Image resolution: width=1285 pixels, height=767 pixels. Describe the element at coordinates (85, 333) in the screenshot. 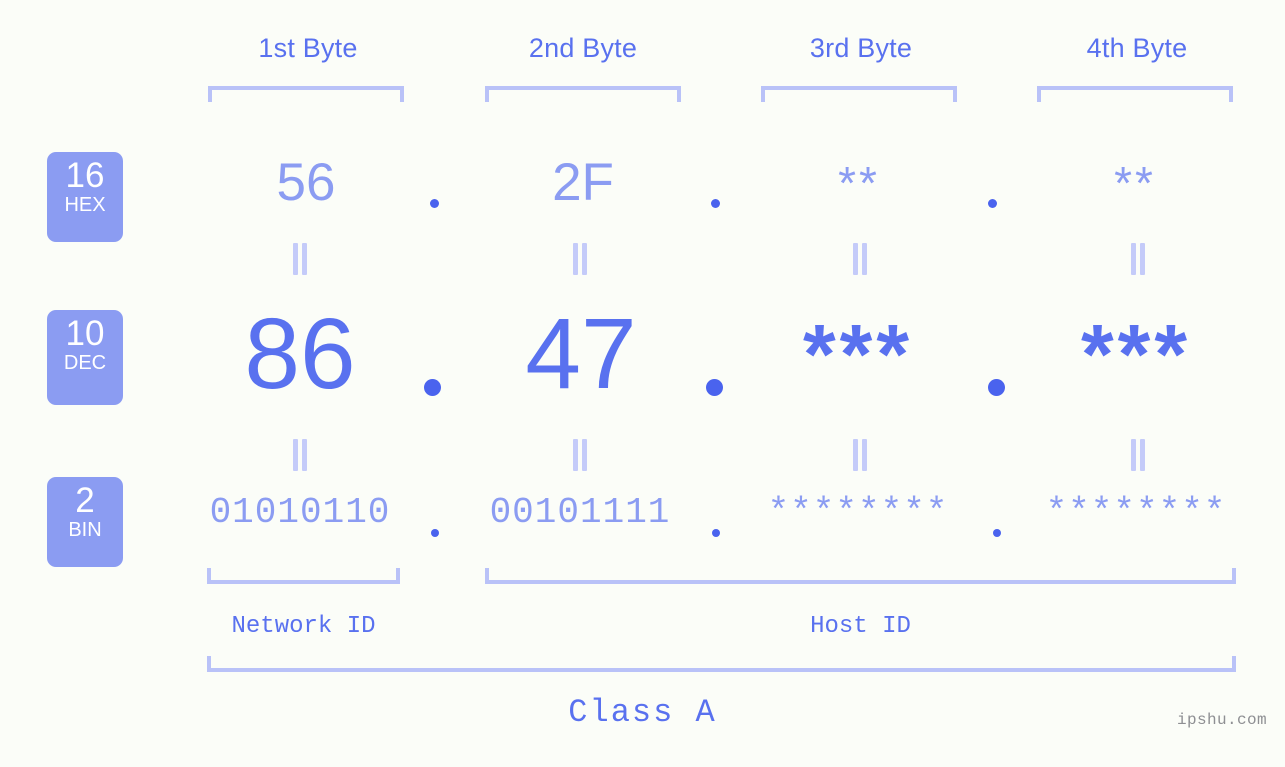

I see `base-badge-dec-number: 10` at that location.